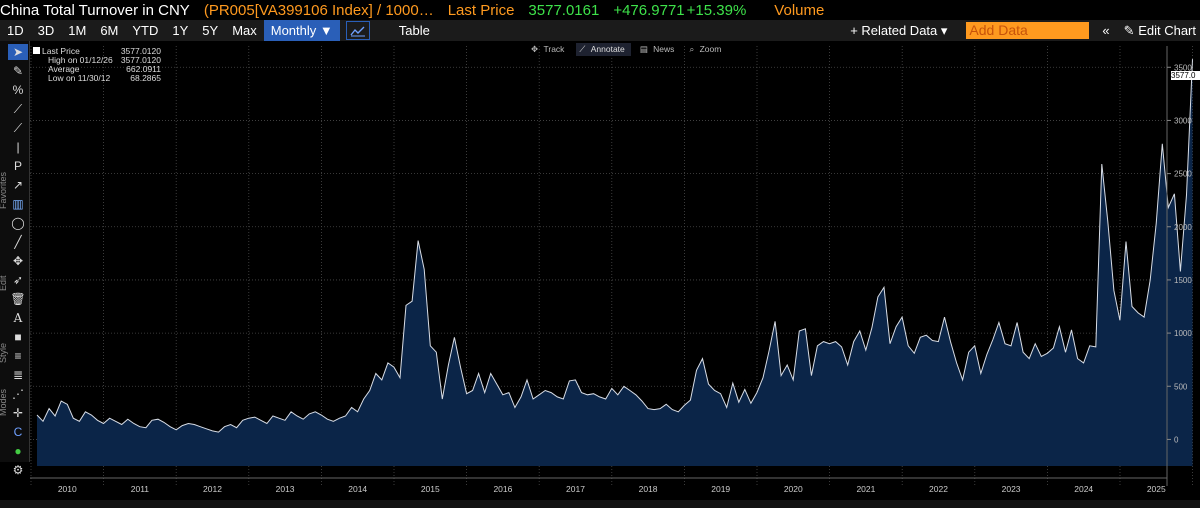 Image resolution: width=1200 pixels, height=508 pixels. Describe the element at coordinates (1167, 30) in the screenshot. I see `edit-chart-label: Edit Chart` at that location.